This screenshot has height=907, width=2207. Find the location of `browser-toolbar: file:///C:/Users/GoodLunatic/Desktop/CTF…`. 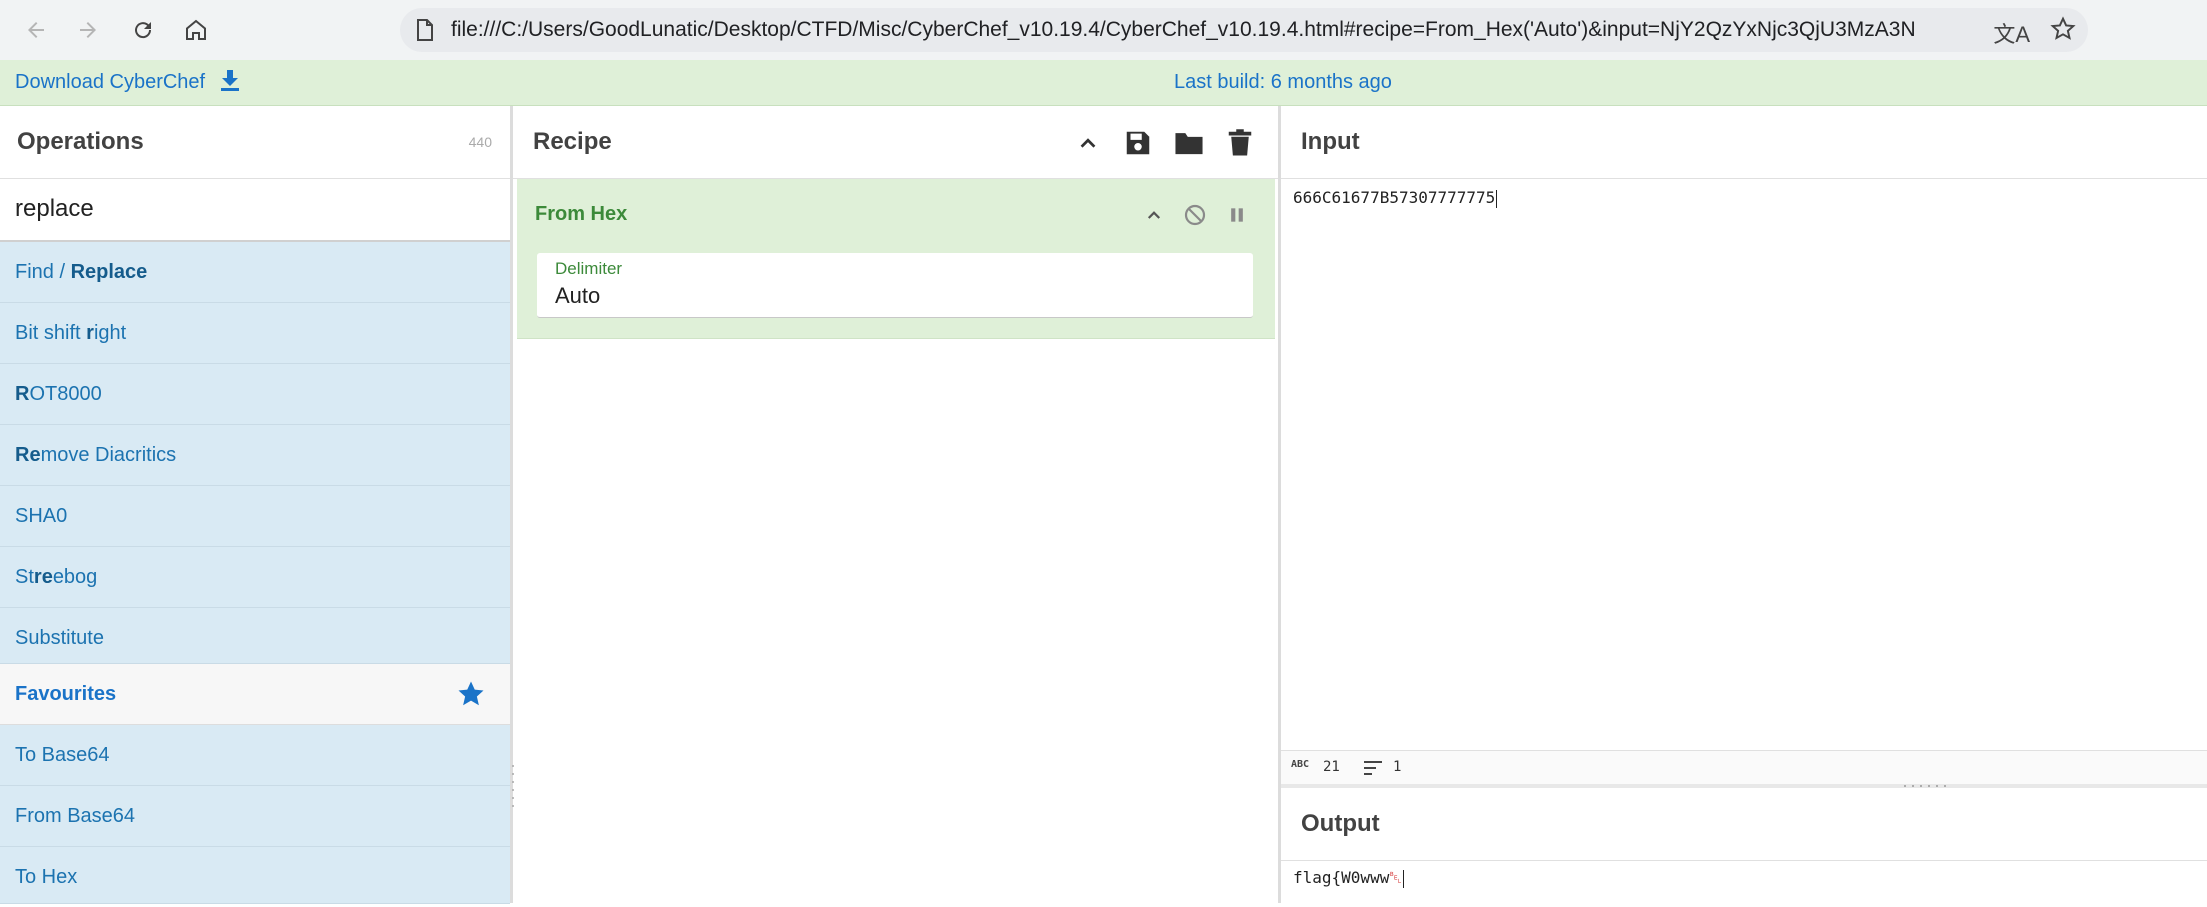

browser-toolbar: file:///C:/Users/GoodLunatic/Desktop/CTF… is located at coordinates (1103, 30).